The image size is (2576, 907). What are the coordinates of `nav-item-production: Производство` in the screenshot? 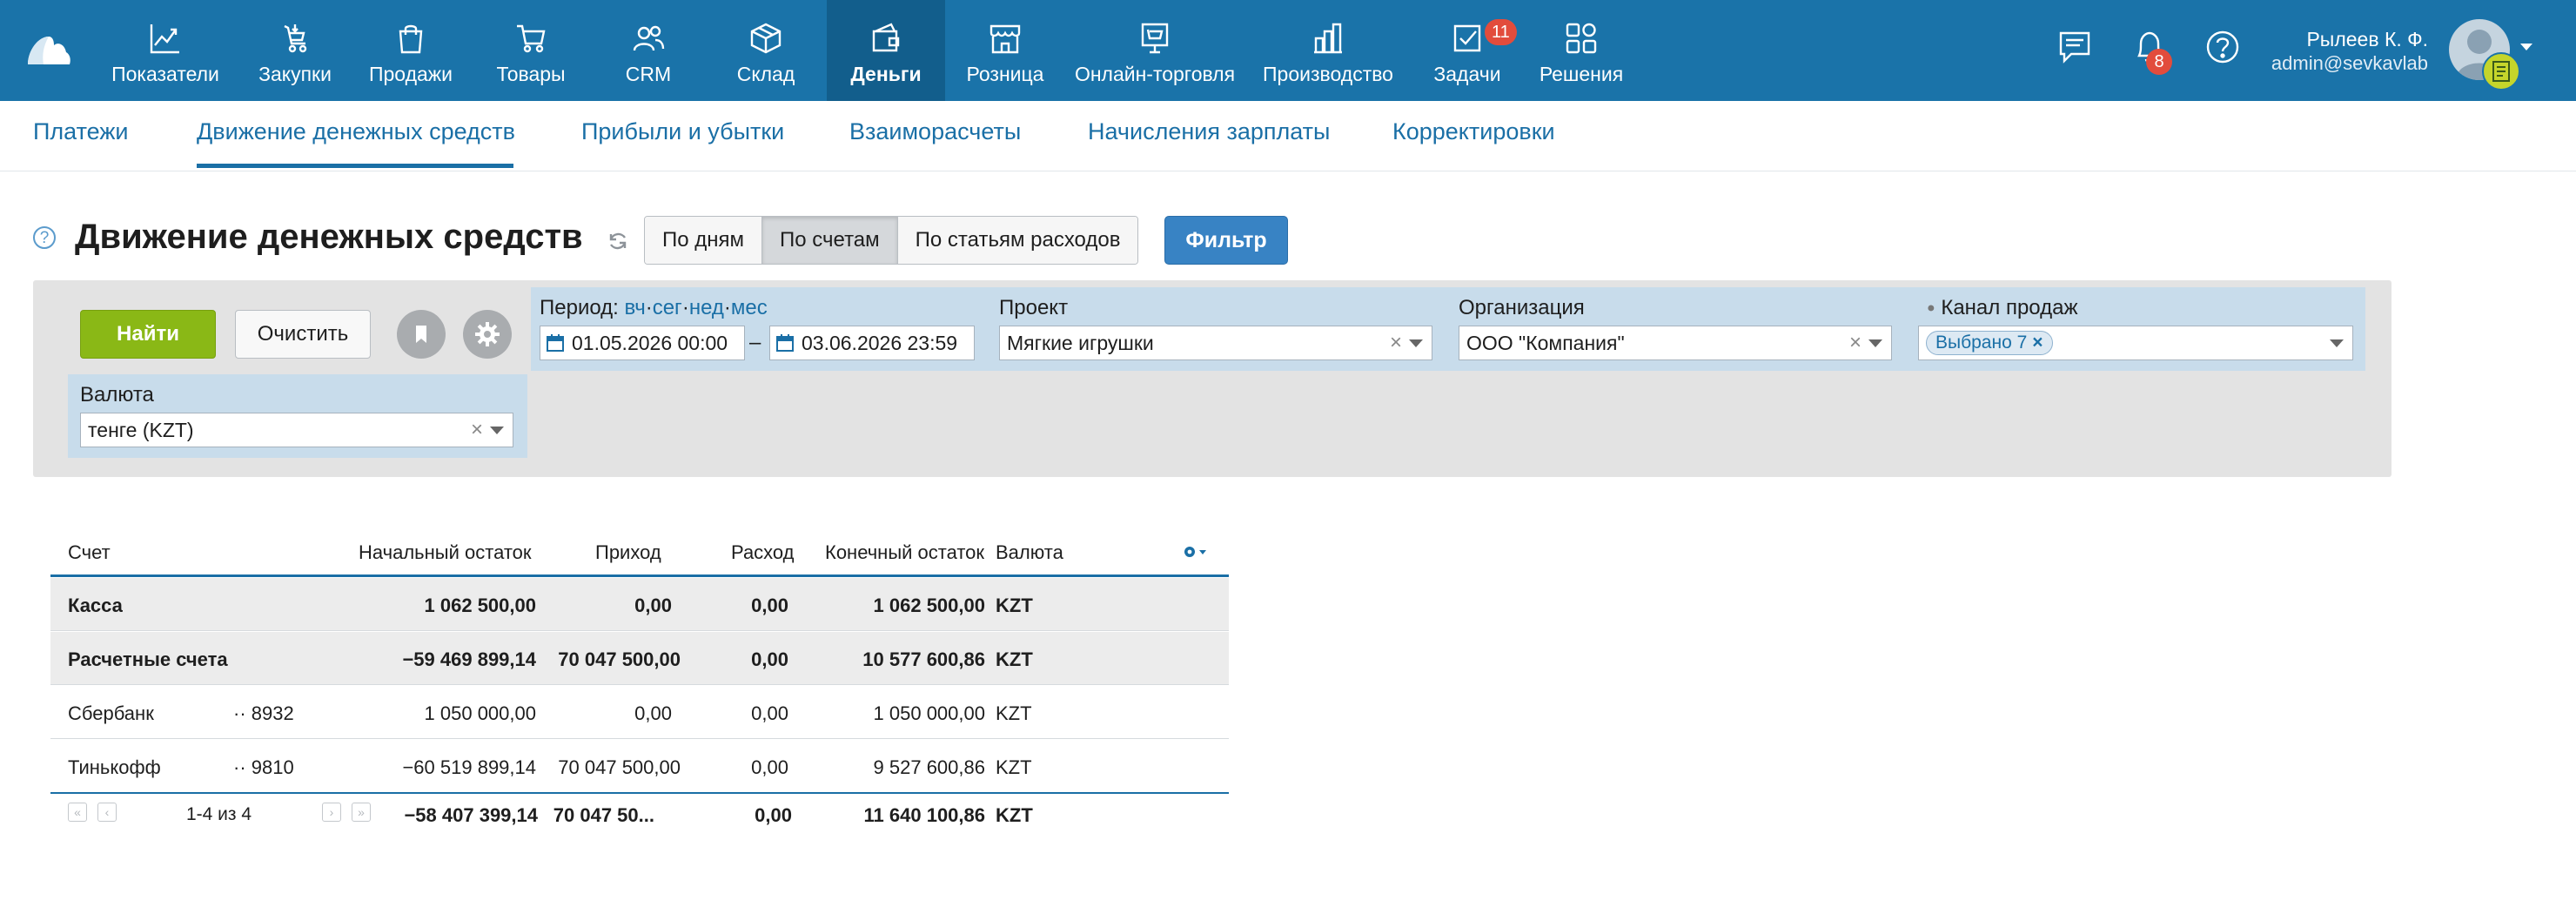 It's located at (1328, 50).